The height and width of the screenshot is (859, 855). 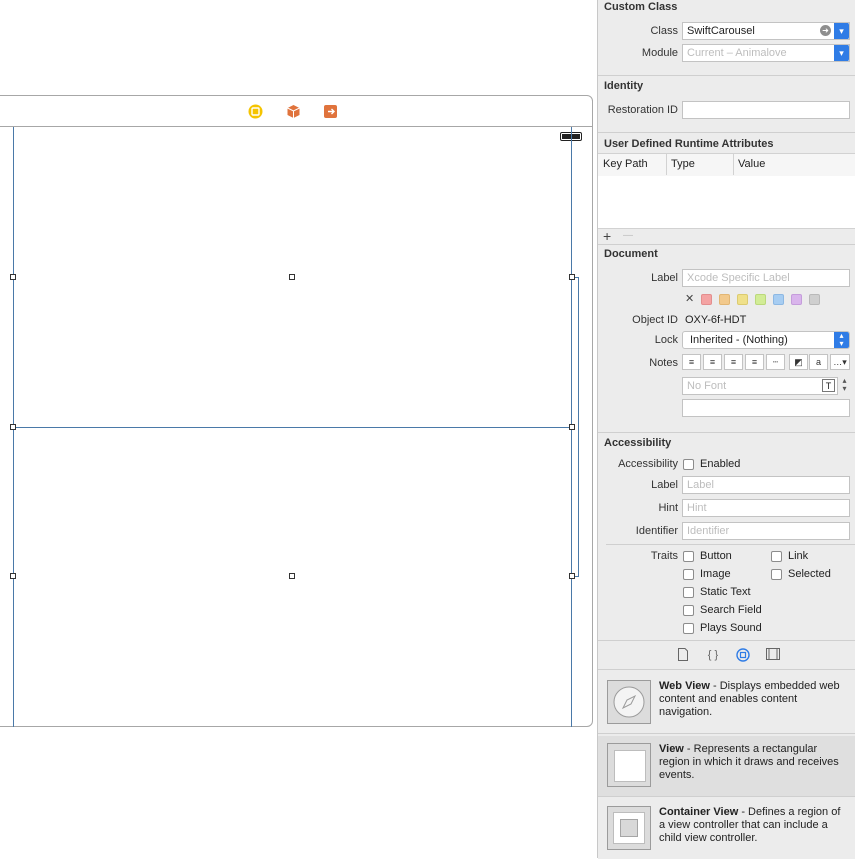 What do you see at coordinates (766, 31) in the screenshot?
I see `class-field: SwiftCarousel ➜ ▾` at bounding box center [766, 31].